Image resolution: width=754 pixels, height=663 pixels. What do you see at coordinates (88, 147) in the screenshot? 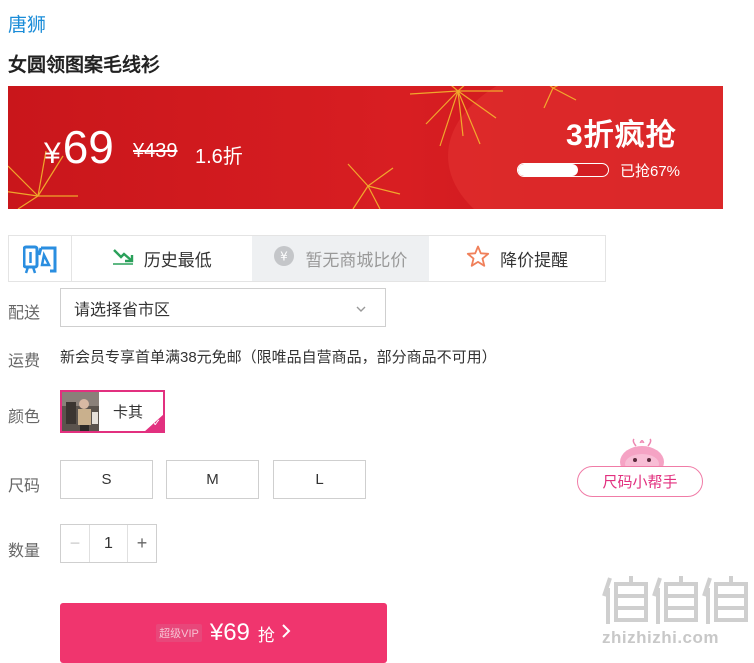
I see `price-value: 69` at bounding box center [88, 147].